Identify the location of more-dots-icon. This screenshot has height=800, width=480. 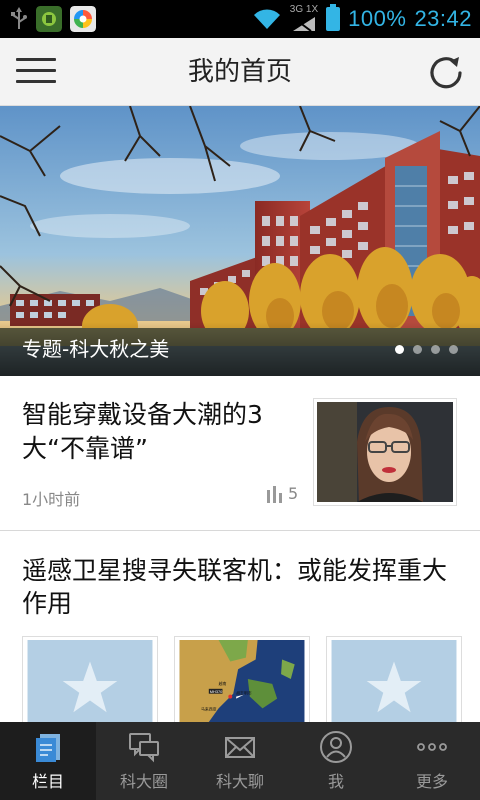
(432, 747).